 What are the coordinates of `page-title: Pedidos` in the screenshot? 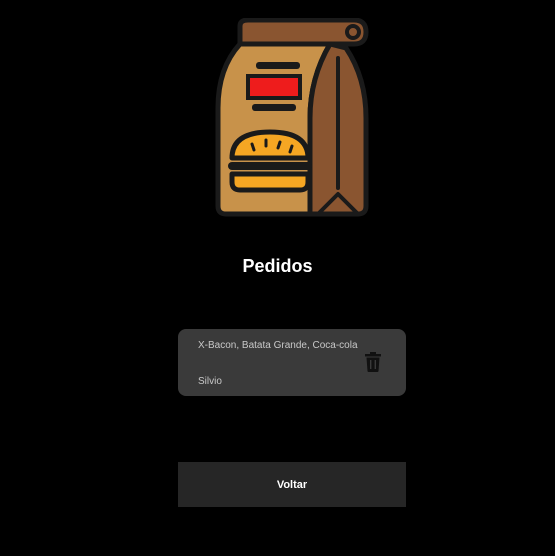 It's located at (277, 266).